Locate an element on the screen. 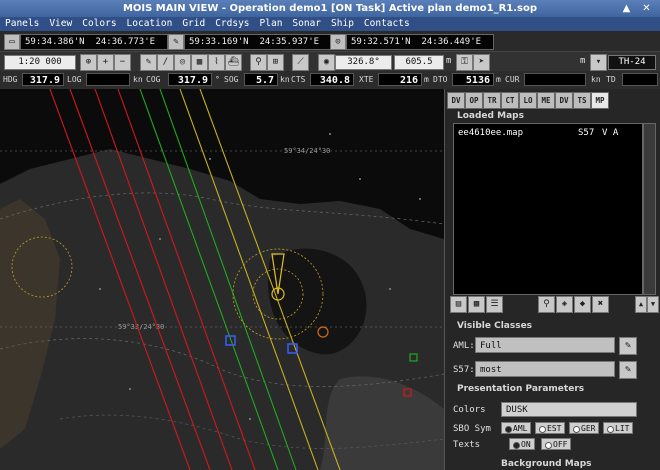 Image resolution: width=660 pixels, height=470 pixels. sog-unit: kn is located at coordinates (285, 79).